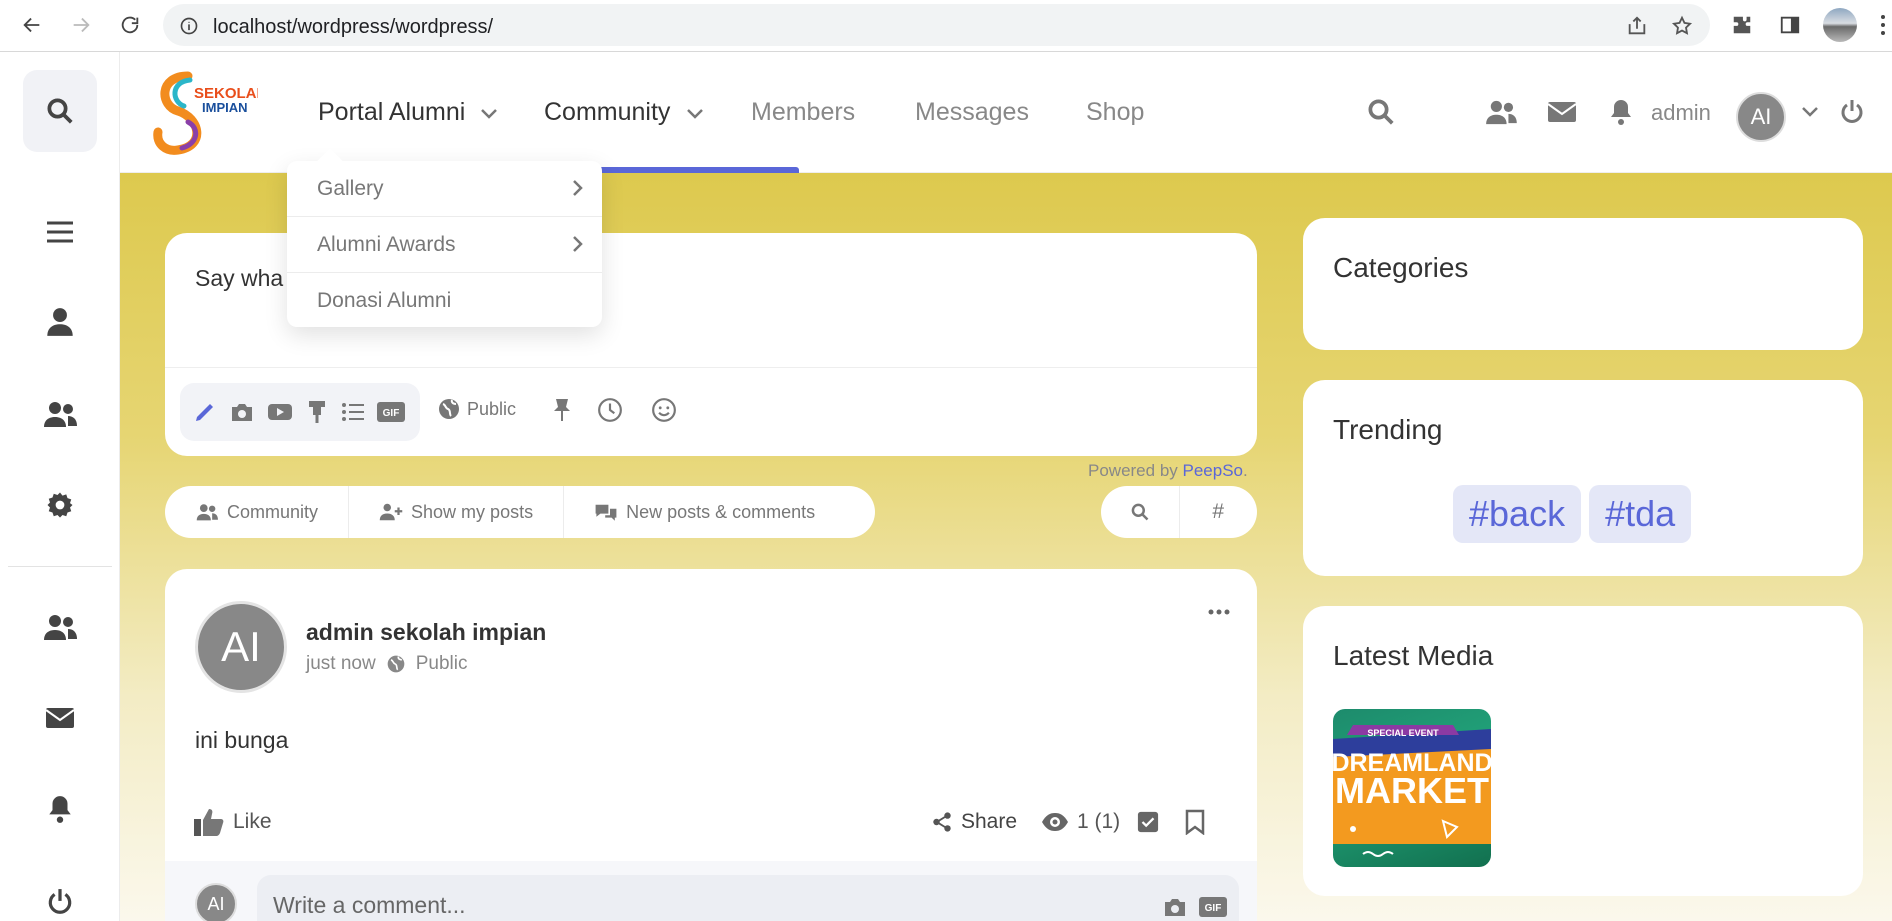 The image size is (1892, 921). Describe the element at coordinates (1840, 25) in the screenshot. I see `profile-avatar` at that location.